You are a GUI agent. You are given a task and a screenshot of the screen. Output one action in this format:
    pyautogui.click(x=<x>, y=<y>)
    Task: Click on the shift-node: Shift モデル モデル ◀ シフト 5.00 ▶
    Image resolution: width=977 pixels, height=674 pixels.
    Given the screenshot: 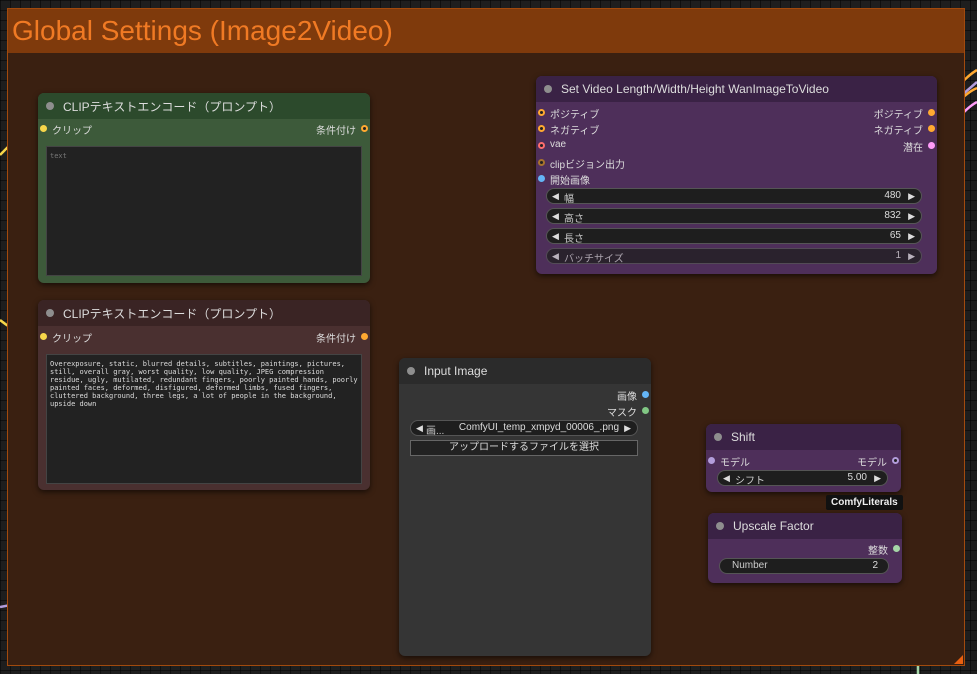 What is the action you would take?
    pyautogui.click(x=803, y=458)
    